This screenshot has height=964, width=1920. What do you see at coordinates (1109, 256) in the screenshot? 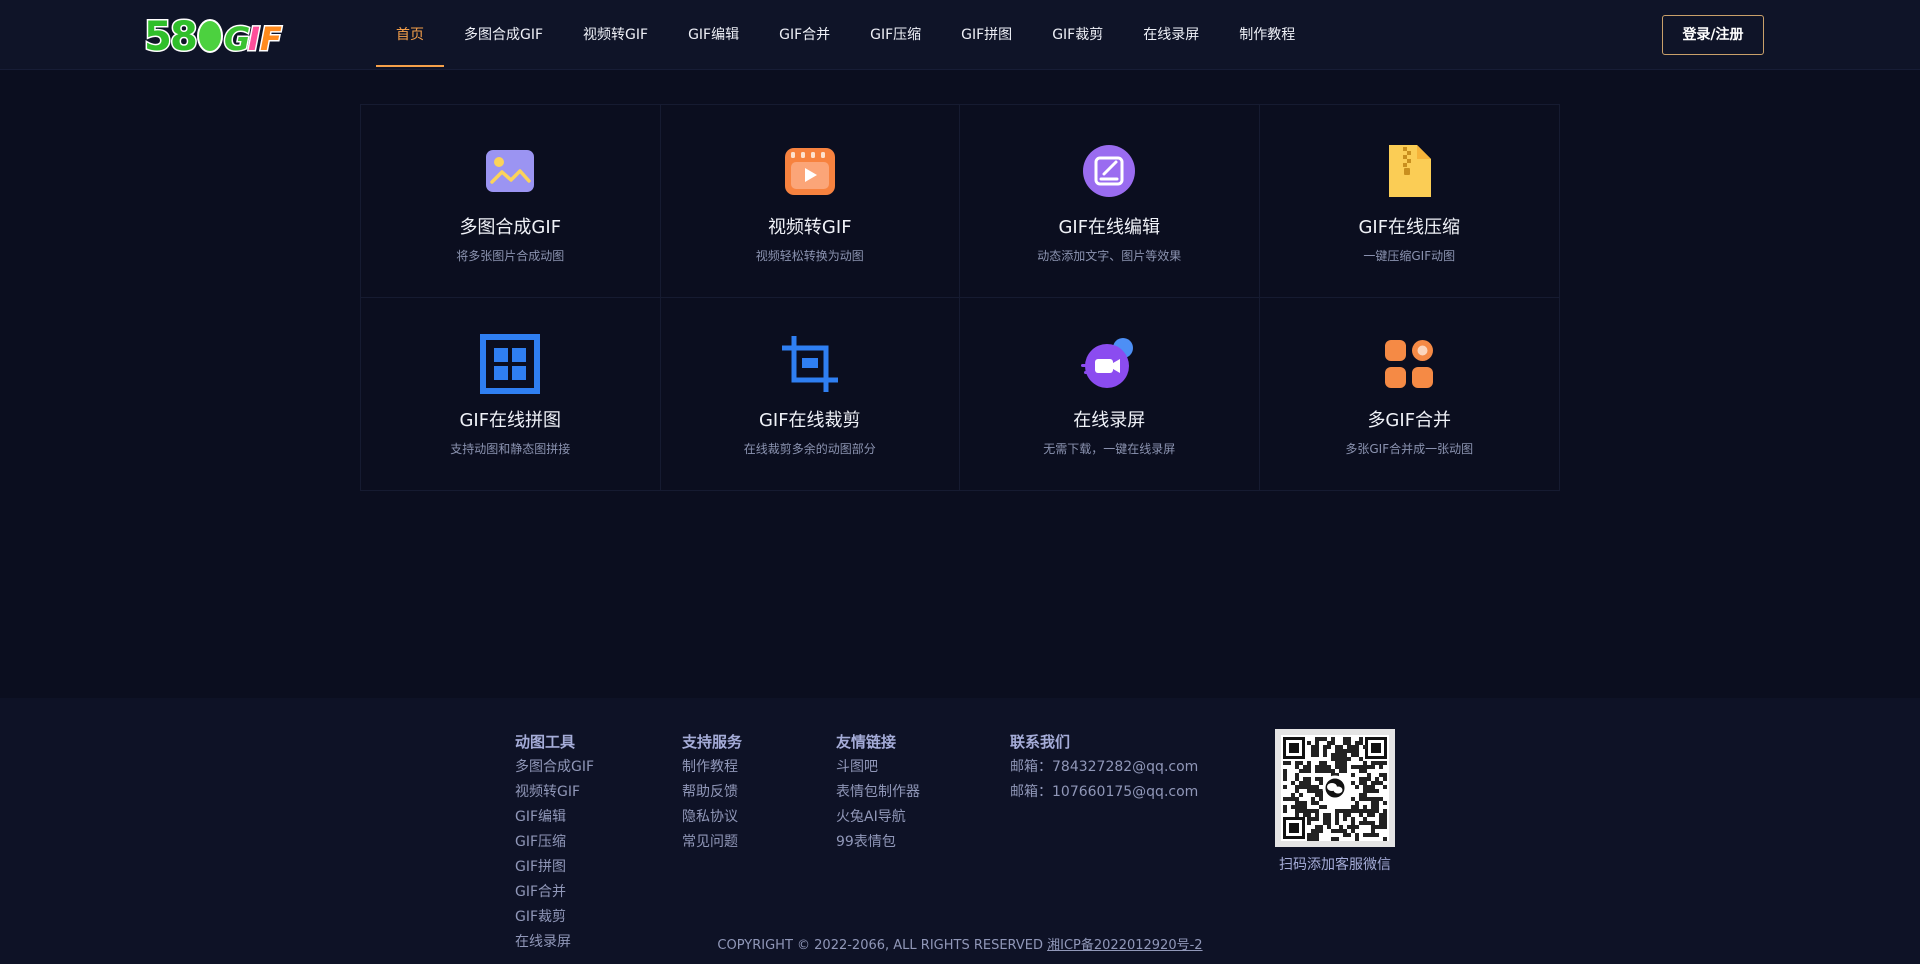
I see `tool-desc: 动态添加文字、图片等效果` at bounding box center [1109, 256].